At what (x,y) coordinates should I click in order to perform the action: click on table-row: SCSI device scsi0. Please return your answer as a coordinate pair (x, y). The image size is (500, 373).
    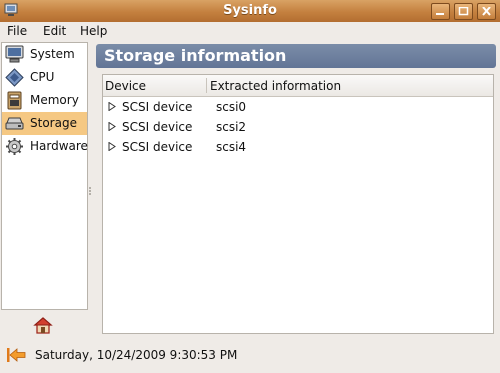
    Looking at the image, I should click on (298, 107).